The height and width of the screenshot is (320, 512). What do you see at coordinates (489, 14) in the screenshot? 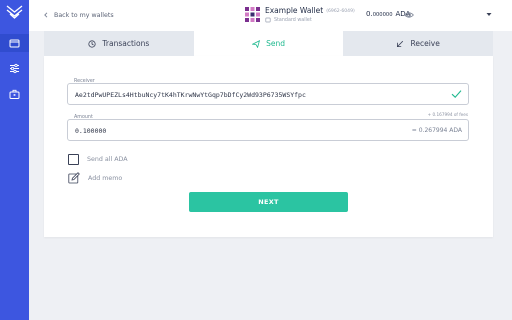
I see `chevron-down-icon` at bounding box center [489, 14].